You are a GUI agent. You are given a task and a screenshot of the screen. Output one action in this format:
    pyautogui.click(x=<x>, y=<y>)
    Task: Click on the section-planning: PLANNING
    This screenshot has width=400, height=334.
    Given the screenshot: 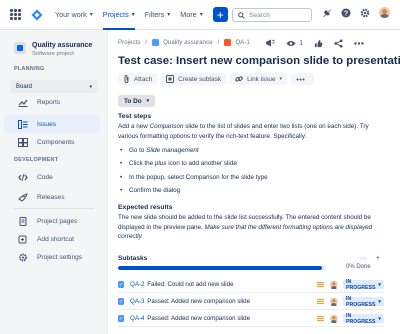 What is the action you would take?
    pyautogui.click(x=29, y=69)
    